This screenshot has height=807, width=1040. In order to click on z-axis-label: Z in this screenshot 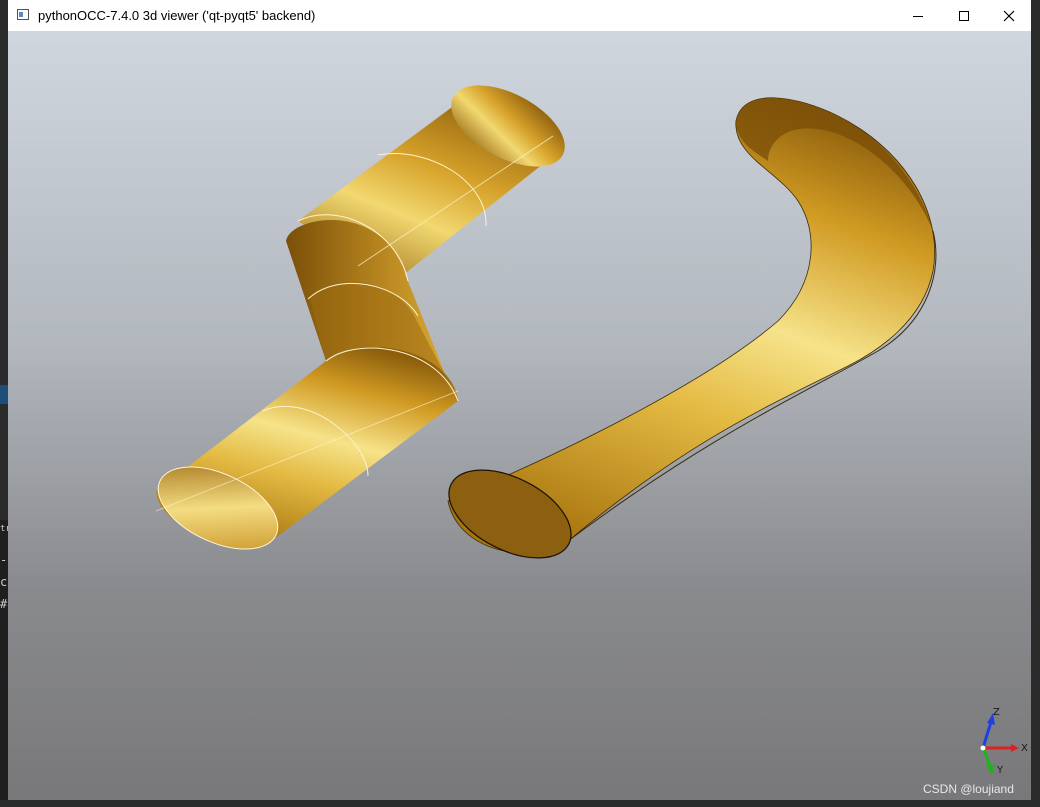, I will do `click(996, 712)`.